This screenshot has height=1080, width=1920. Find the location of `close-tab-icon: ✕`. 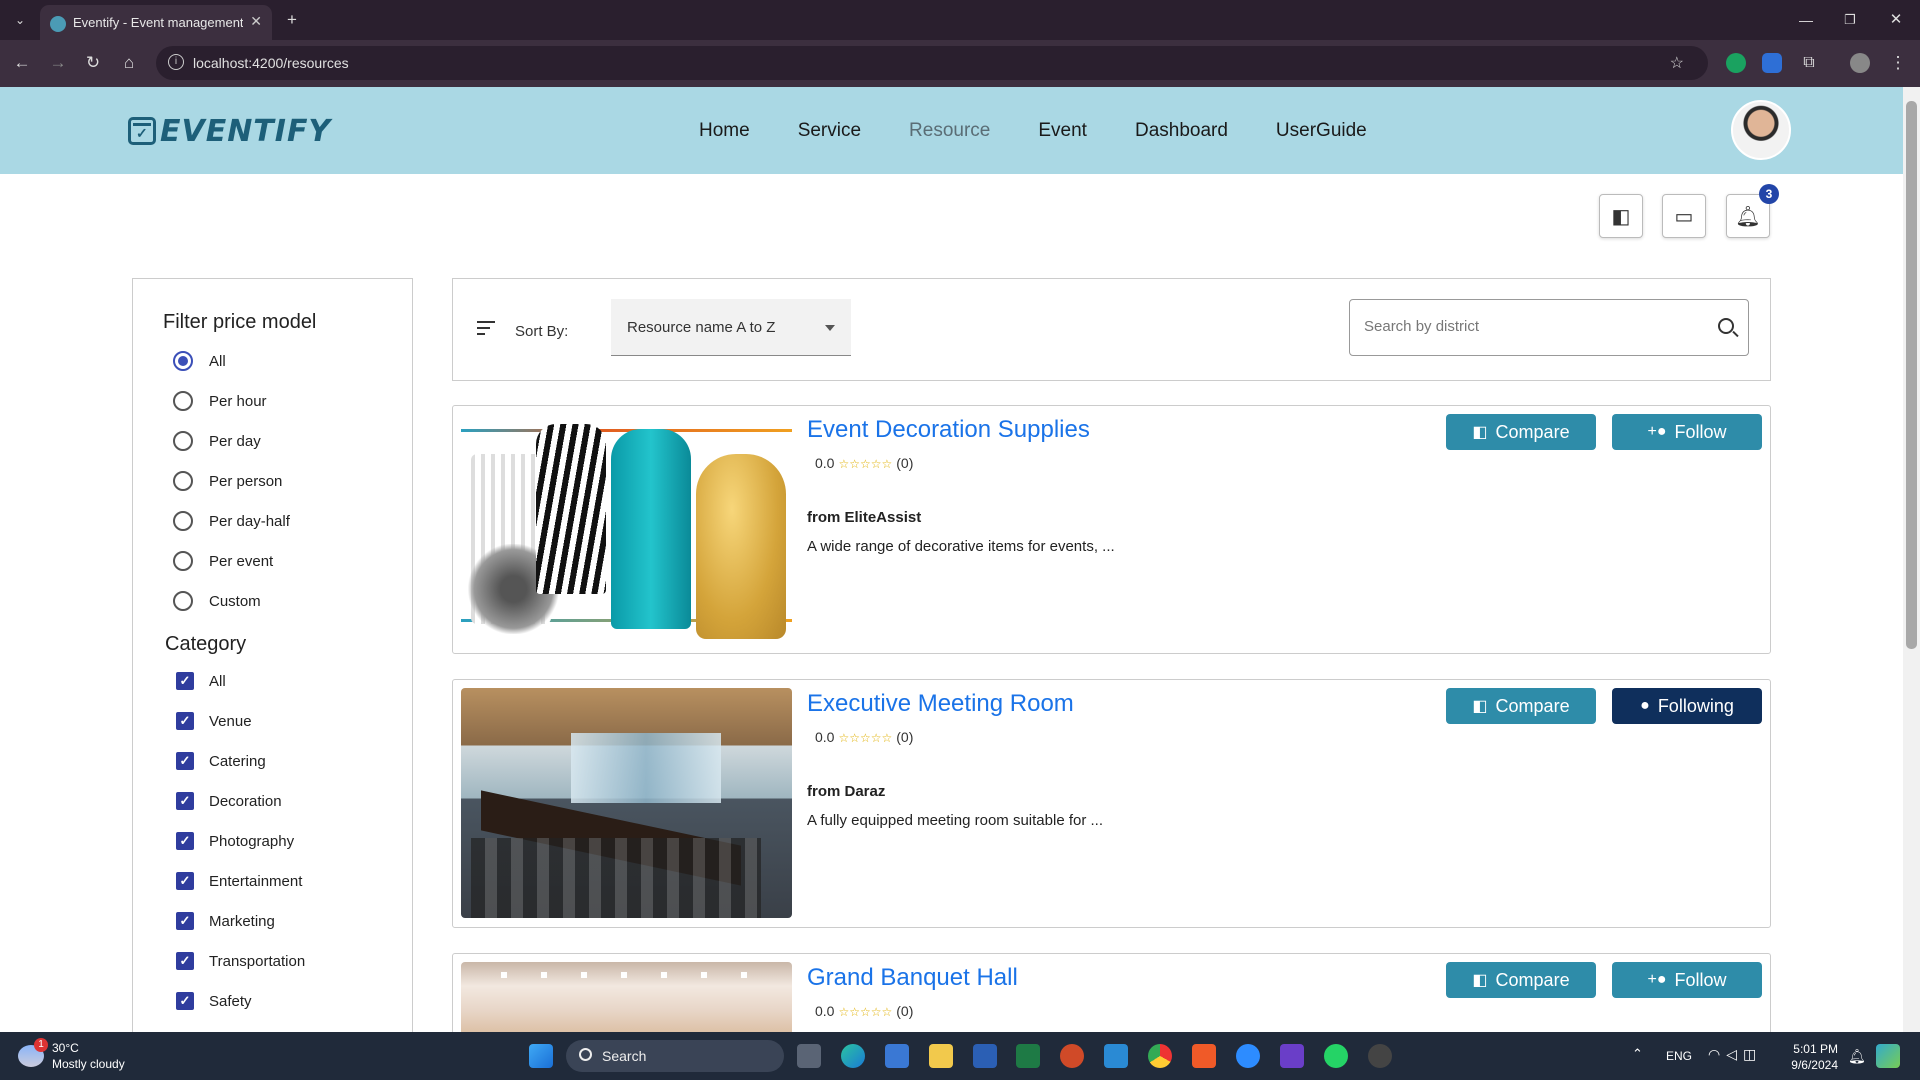

close-tab-icon: ✕ is located at coordinates (256, 21).